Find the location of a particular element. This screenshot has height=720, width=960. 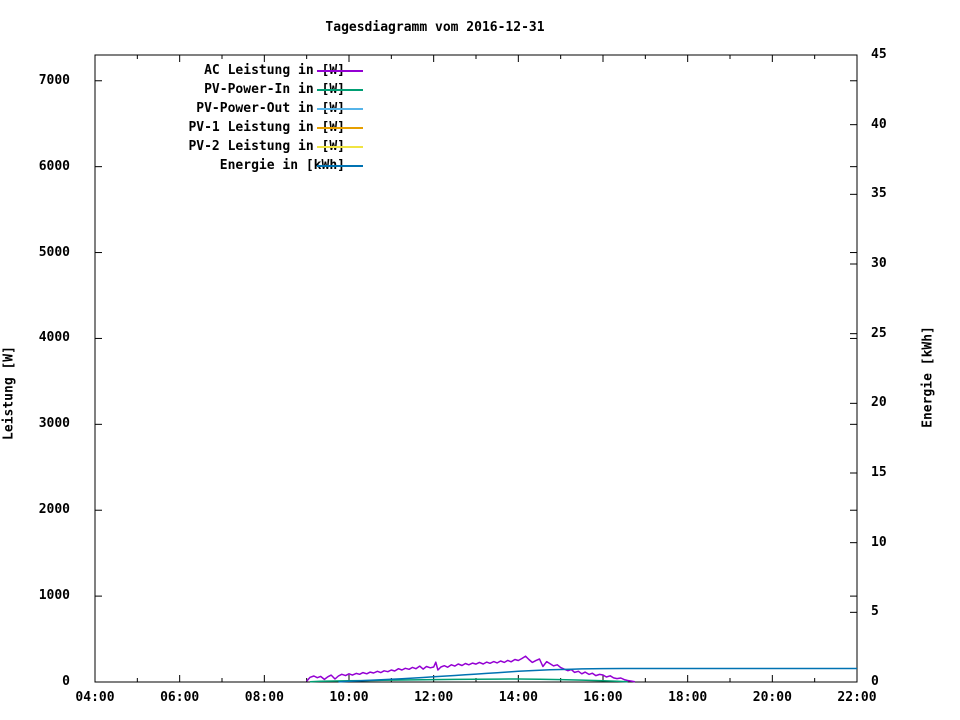

y-right-tick-label: 40 is located at coordinates (879, 124).